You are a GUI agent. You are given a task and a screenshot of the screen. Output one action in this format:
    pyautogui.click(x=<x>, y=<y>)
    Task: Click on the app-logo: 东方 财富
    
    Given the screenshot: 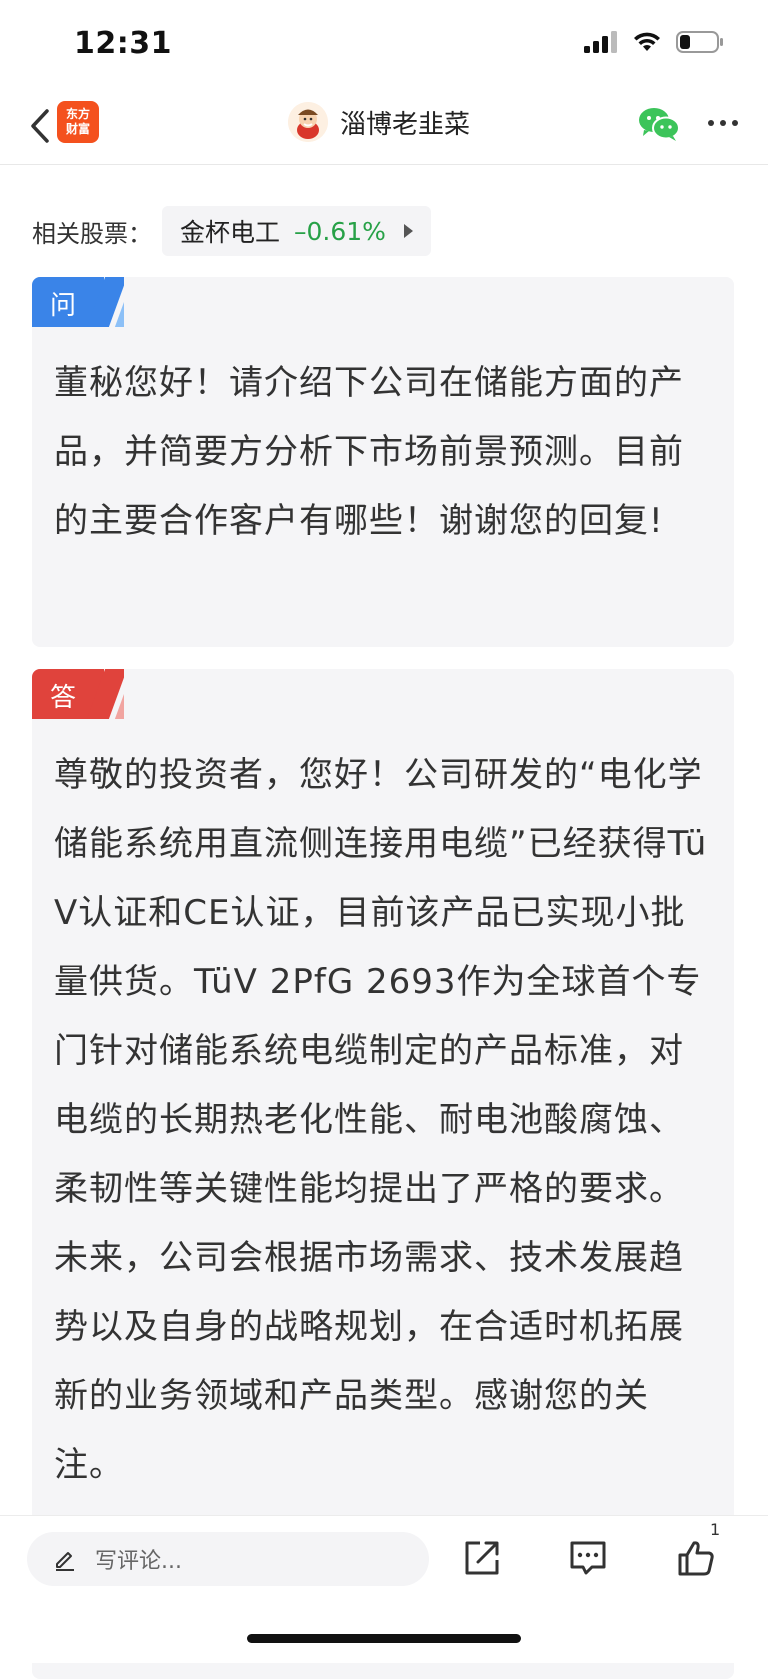 What is the action you would take?
    pyautogui.click(x=78, y=122)
    